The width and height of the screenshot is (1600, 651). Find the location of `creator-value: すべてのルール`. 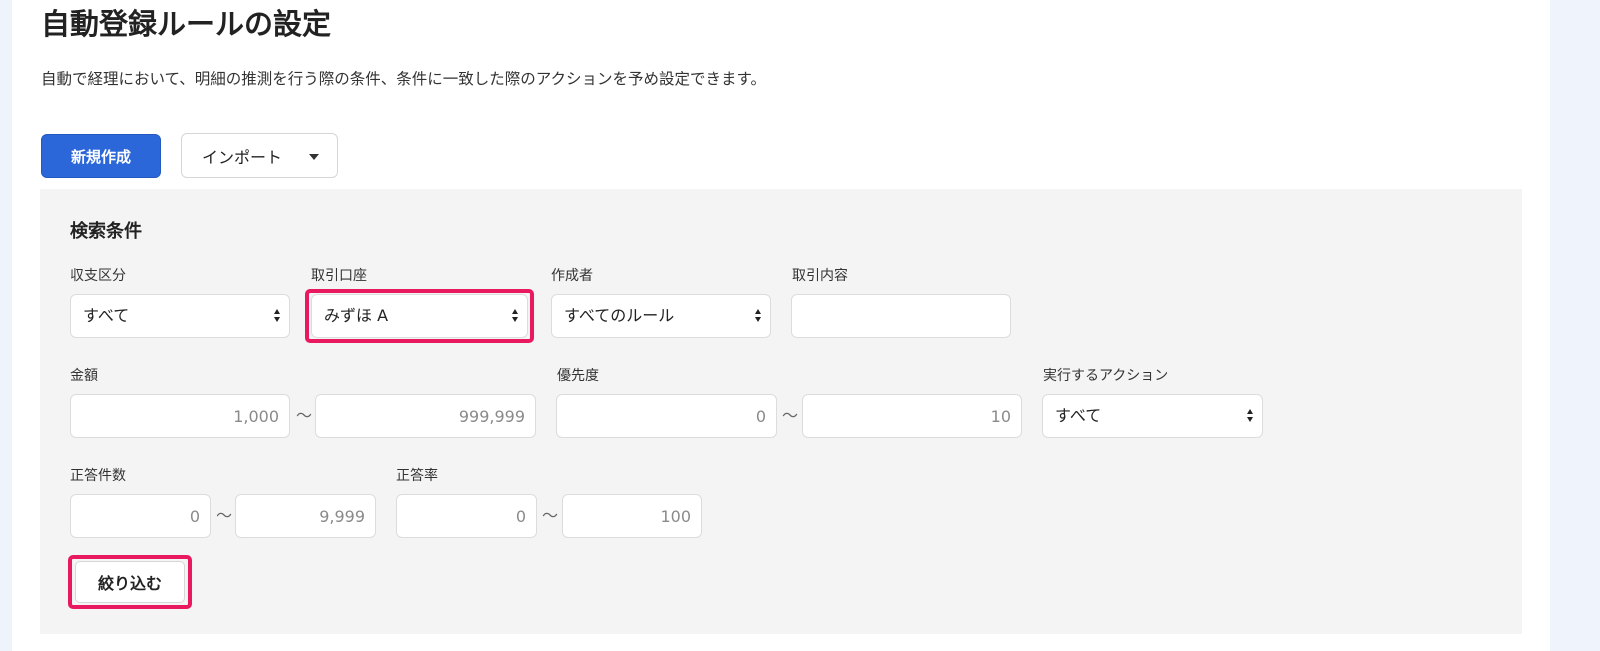

creator-value: すべてのルール is located at coordinates (619, 315).